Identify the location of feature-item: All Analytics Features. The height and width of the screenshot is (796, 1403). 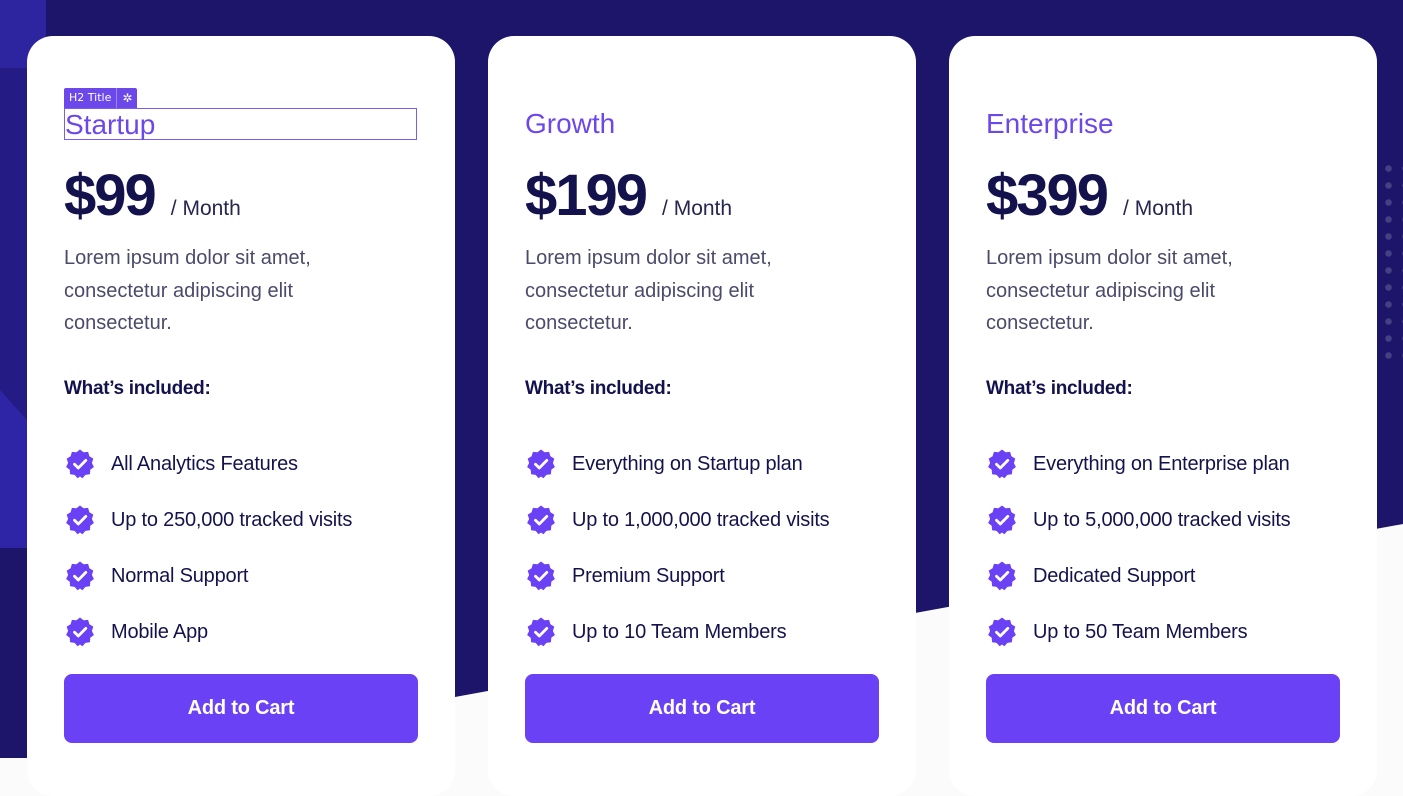
(208, 464).